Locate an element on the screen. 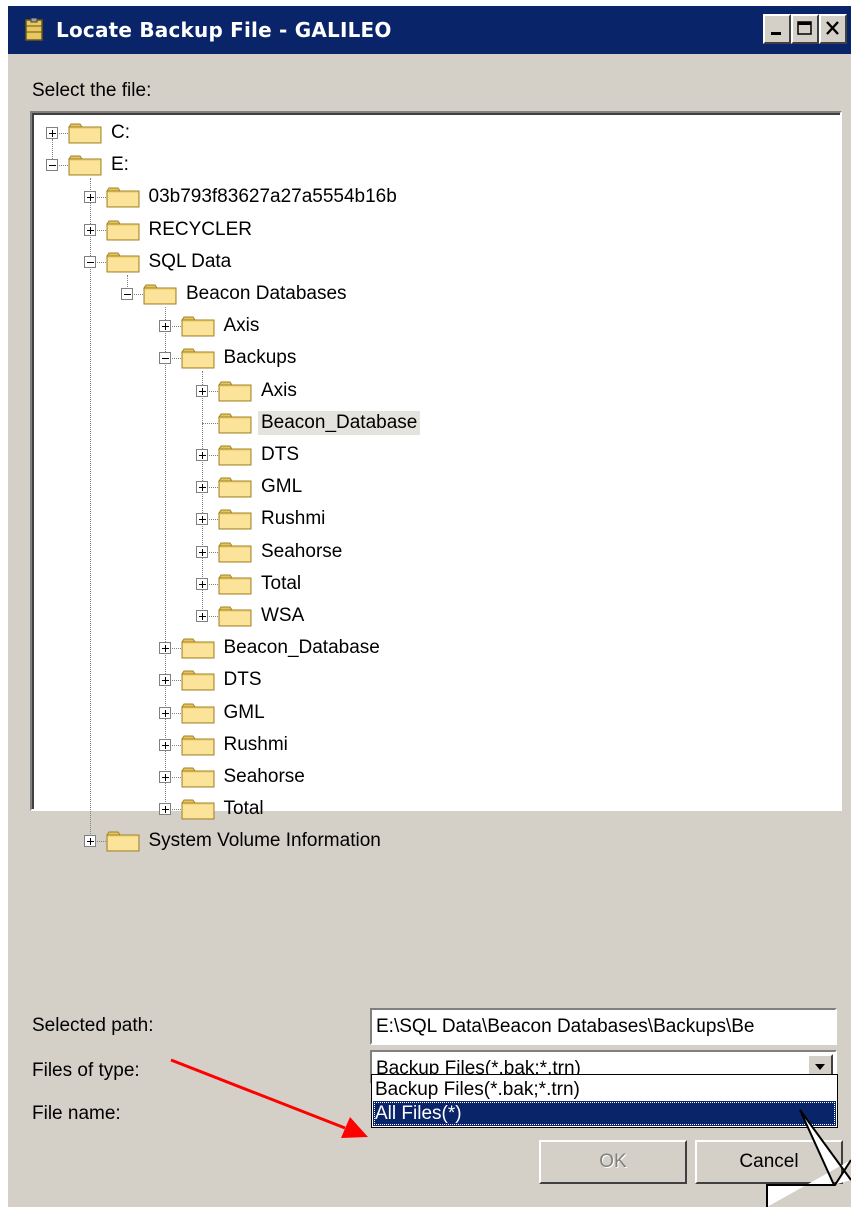  tree-node: Beacon_Database is located at coordinates (281, 648).